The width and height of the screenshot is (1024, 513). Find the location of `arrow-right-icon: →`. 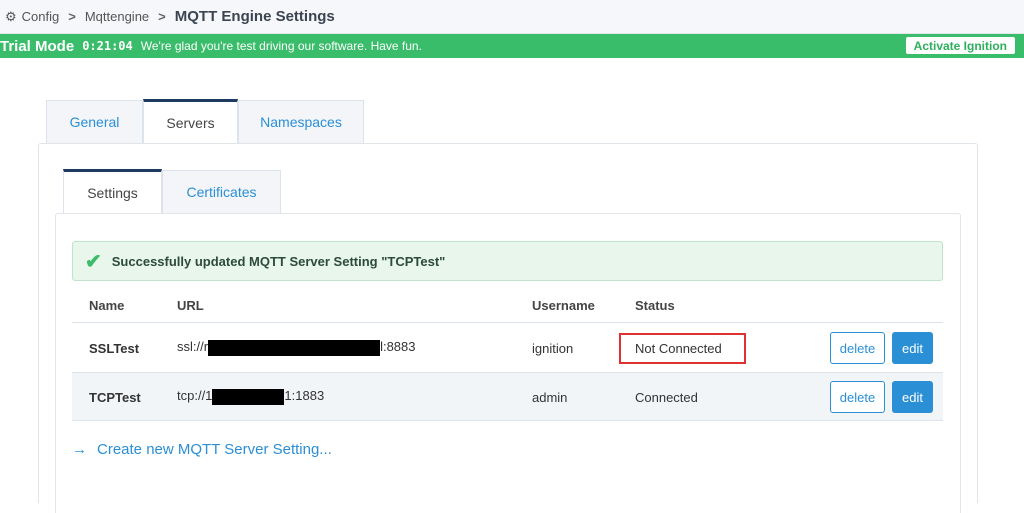

arrow-right-icon: → is located at coordinates (79, 449).